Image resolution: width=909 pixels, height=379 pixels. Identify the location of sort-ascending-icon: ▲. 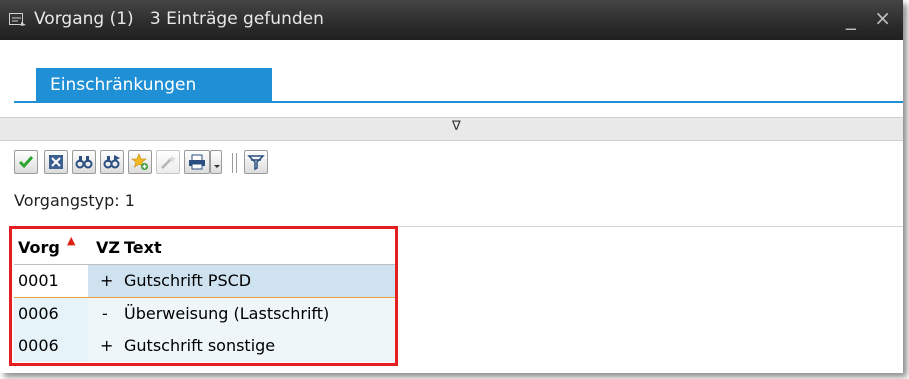
(71, 240).